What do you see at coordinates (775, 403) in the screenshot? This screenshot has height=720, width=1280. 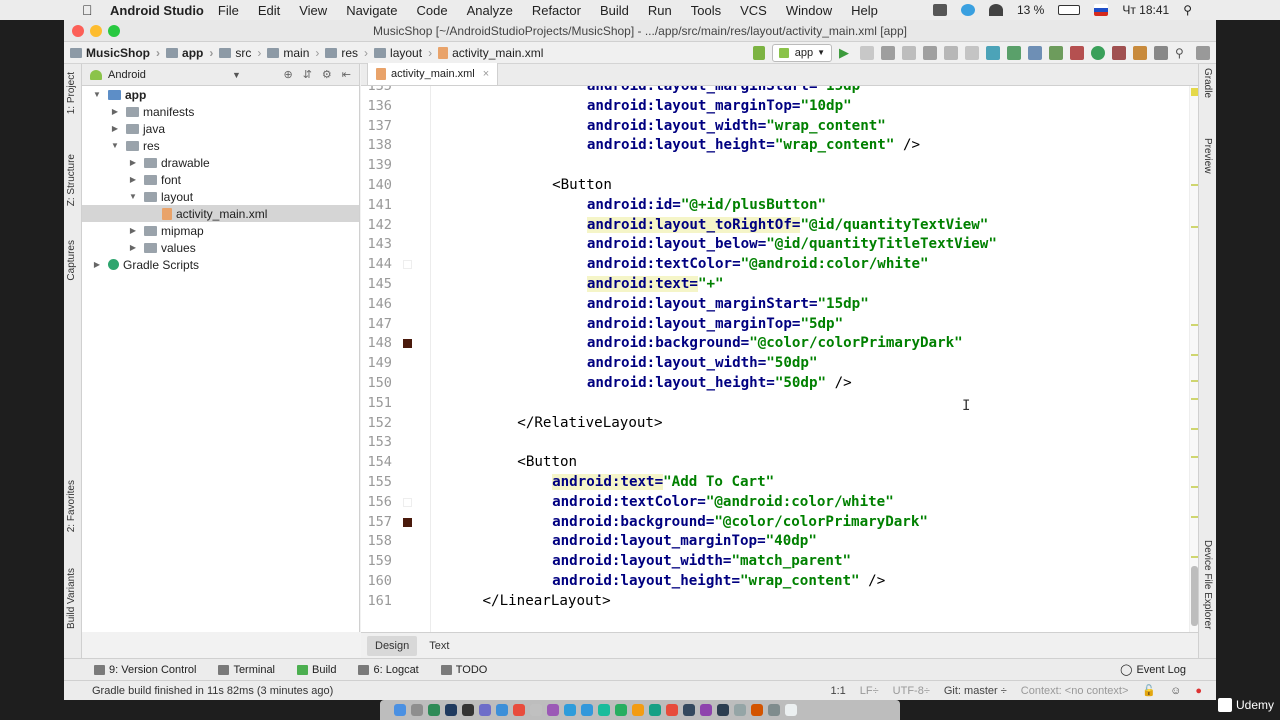 I see `code-line: 151` at bounding box center [775, 403].